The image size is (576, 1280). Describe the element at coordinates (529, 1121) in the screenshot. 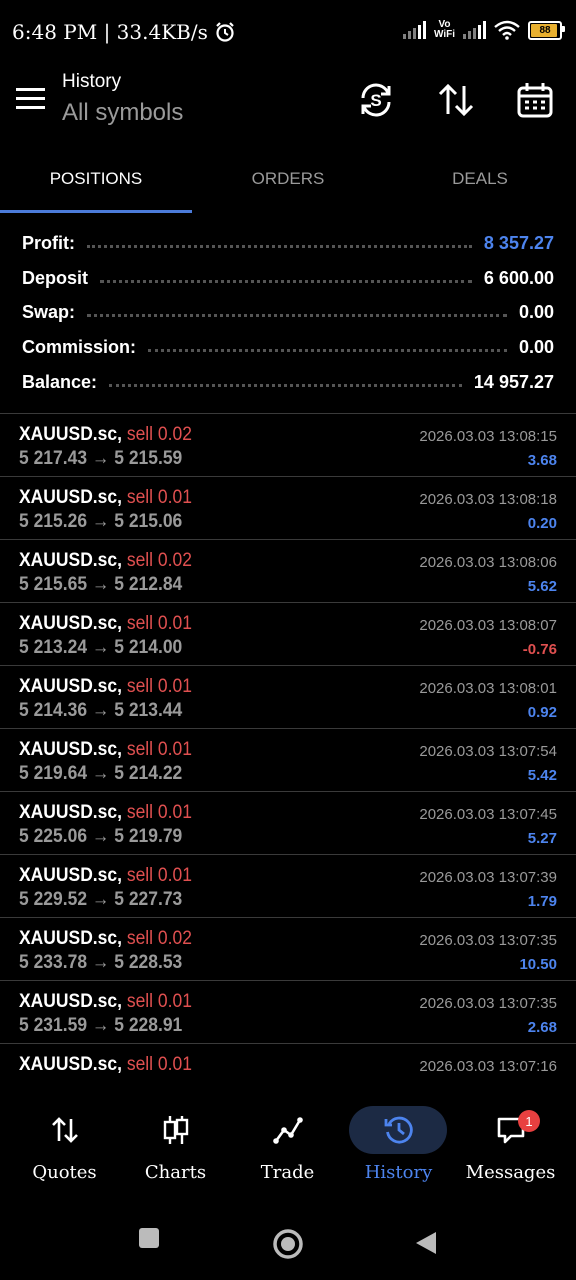

I see `unread-badge: 1` at that location.